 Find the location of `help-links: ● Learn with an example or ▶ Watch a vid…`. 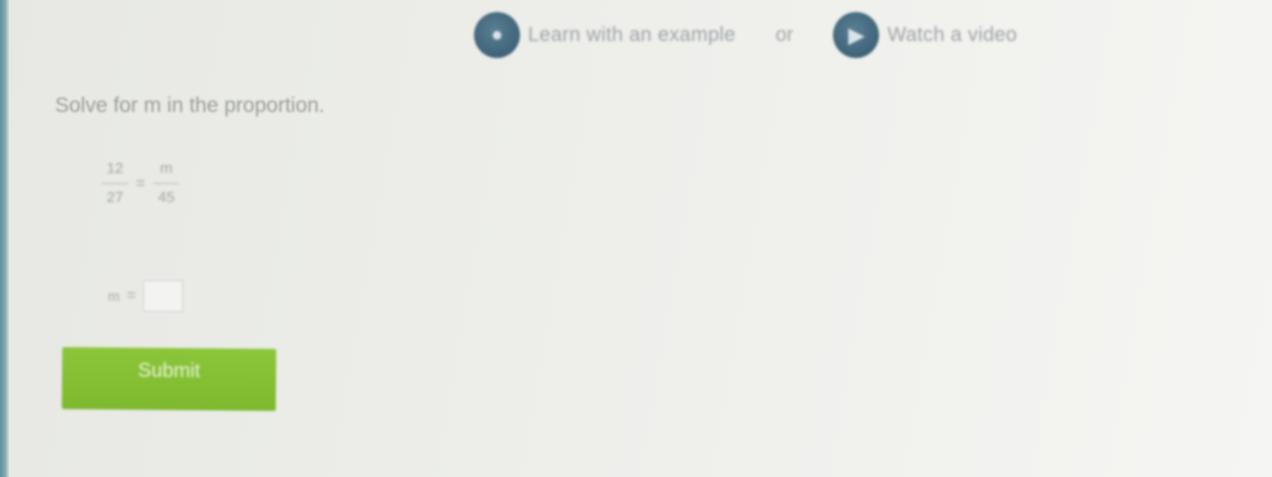

help-links: ● Learn with an example or ▶ Watch a vid… is located at coordinates (745, 35).